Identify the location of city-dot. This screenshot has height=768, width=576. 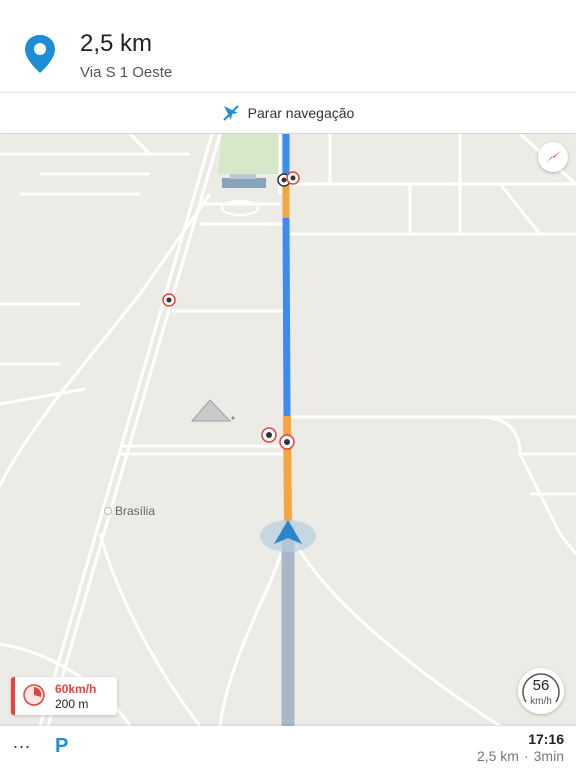
(108, 511).